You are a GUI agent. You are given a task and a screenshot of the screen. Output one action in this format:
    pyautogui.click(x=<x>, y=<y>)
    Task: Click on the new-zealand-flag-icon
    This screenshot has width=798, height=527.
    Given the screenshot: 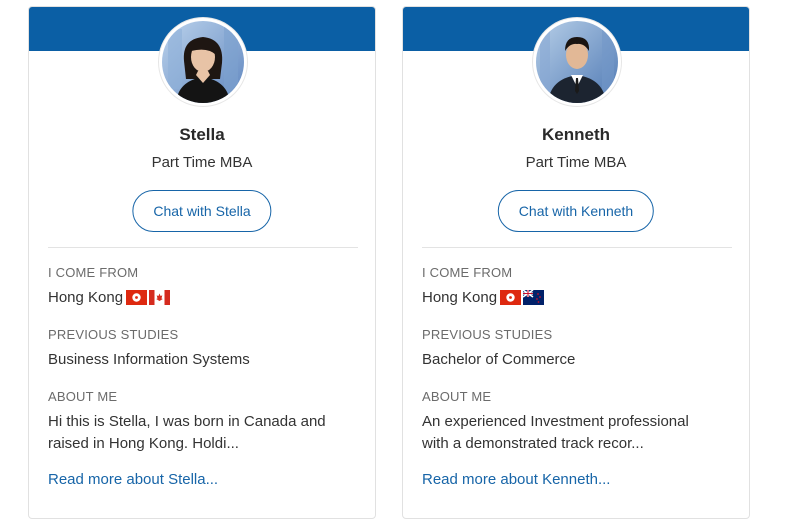 What is the action you would take?
    pyautogui.click(x=534, y=297)
    